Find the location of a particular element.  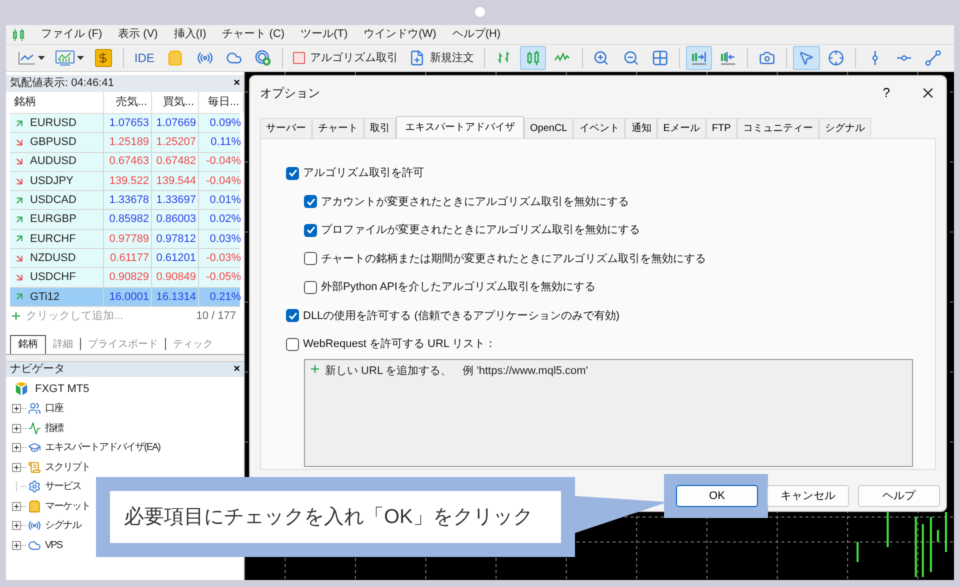

zoom-in-icon is located at coordinates (601, 58).